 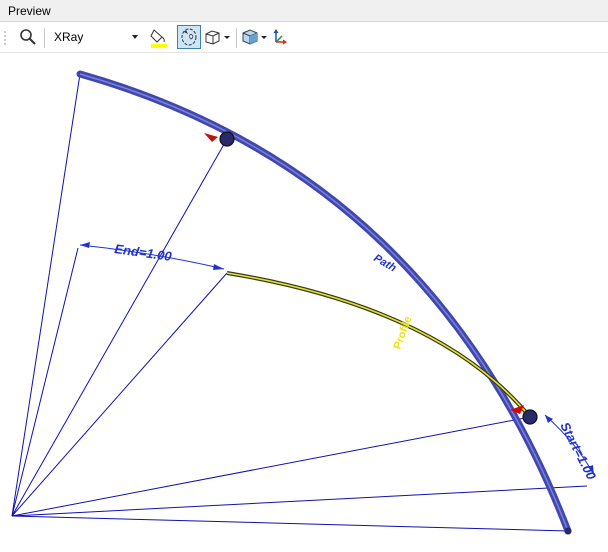 I want to click on axis-triad-button, so click(x=279, y=37).